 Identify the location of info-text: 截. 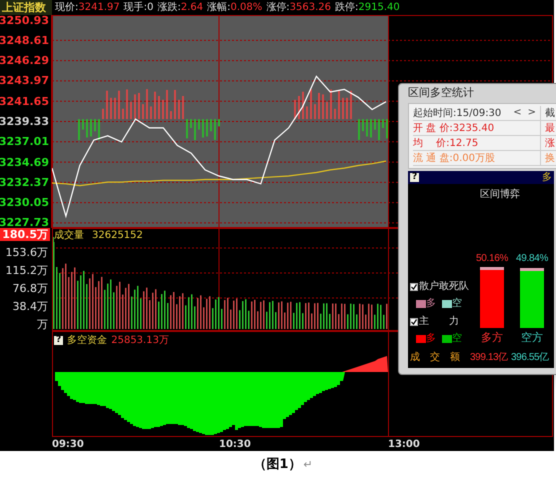
(547, 113).